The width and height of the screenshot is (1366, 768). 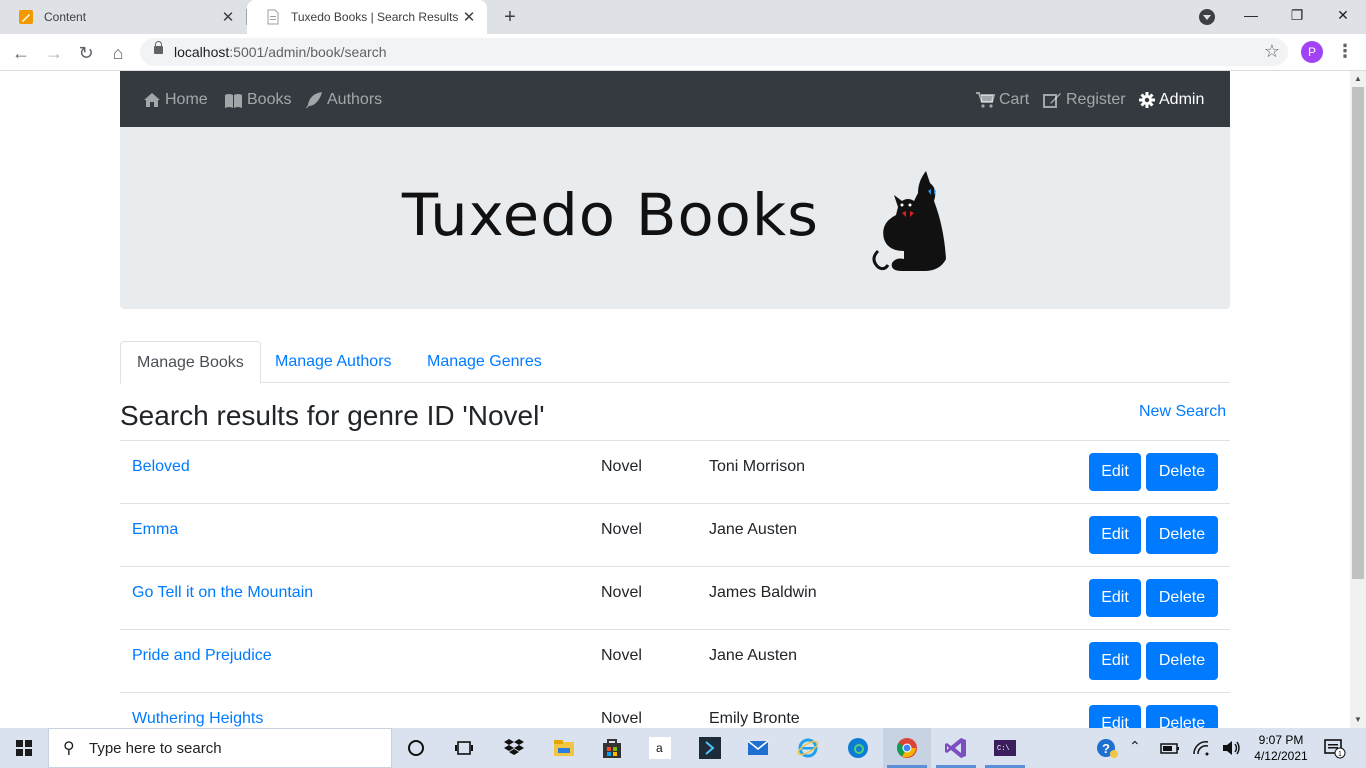 I want to click on new-search-link: New Search, so click(x=1182, y=412).